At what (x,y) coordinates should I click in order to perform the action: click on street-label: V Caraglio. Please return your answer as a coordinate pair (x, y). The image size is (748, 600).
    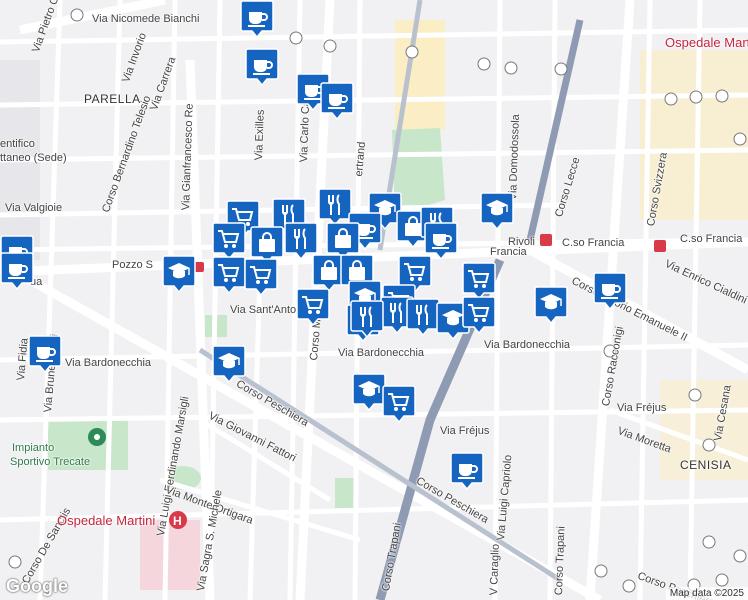
    Looking at the image, I should click on (495, 569).